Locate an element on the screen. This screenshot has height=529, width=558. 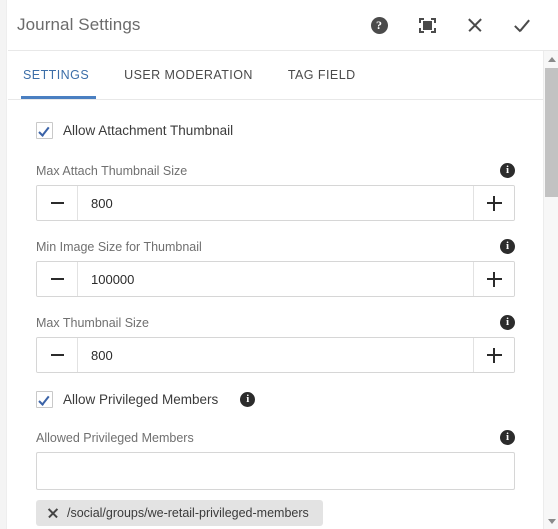
max-thumbnail-size-stepper is located at coordinates (275, 355).